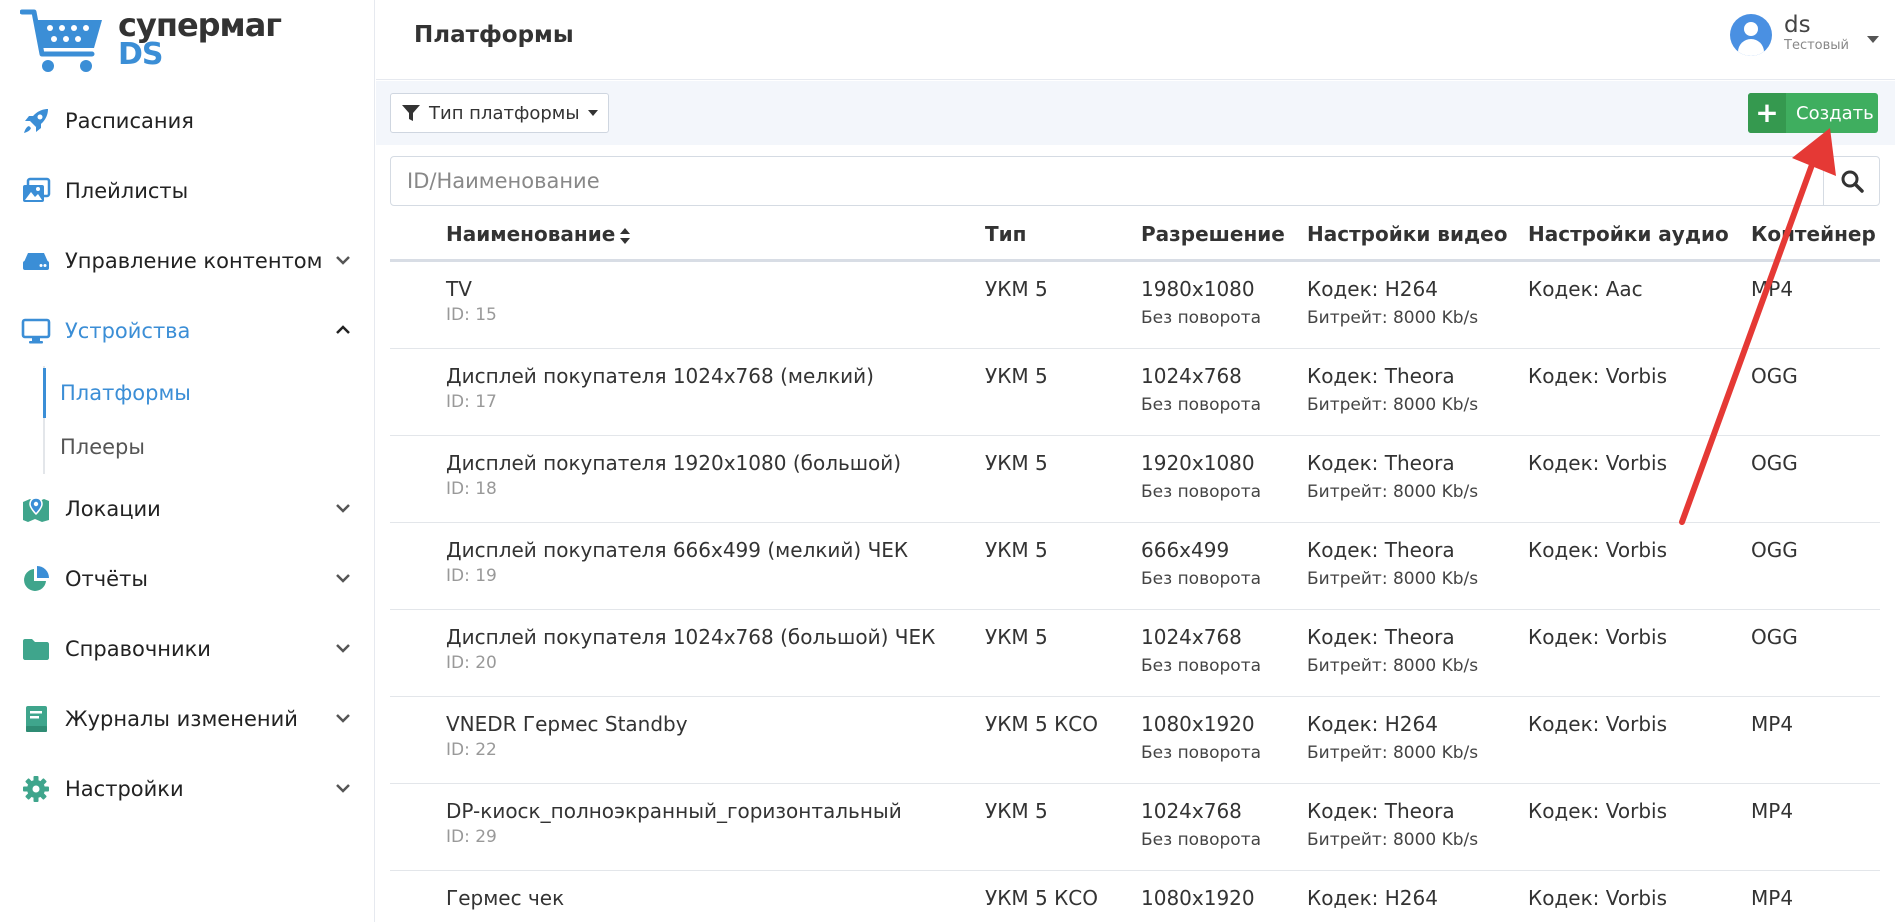 This screenshot has width=1895, height=922. What do you see at coordinates (187, 509) in the screenshot?
I see `sidebar-item-locations: Локации` at bounding box center [187, 509].